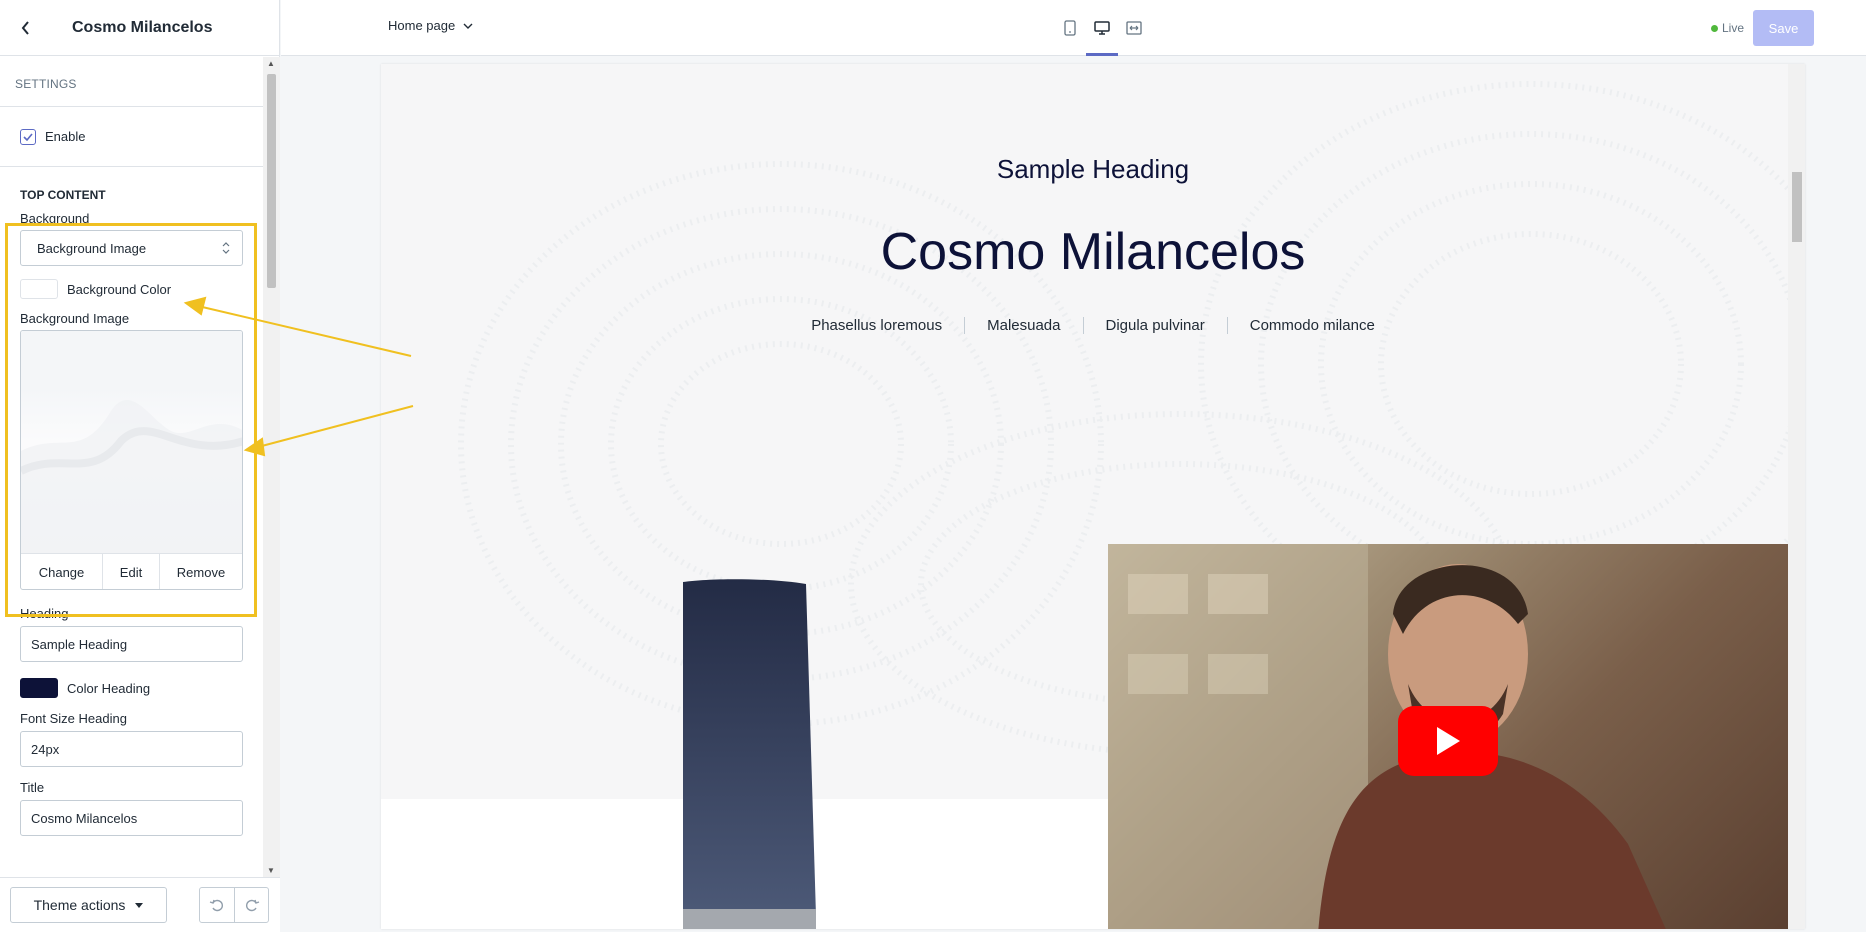 This screenshot has height=932, width=1866. I want to click on scroll-down-icon: ▼, so click(271, 870).